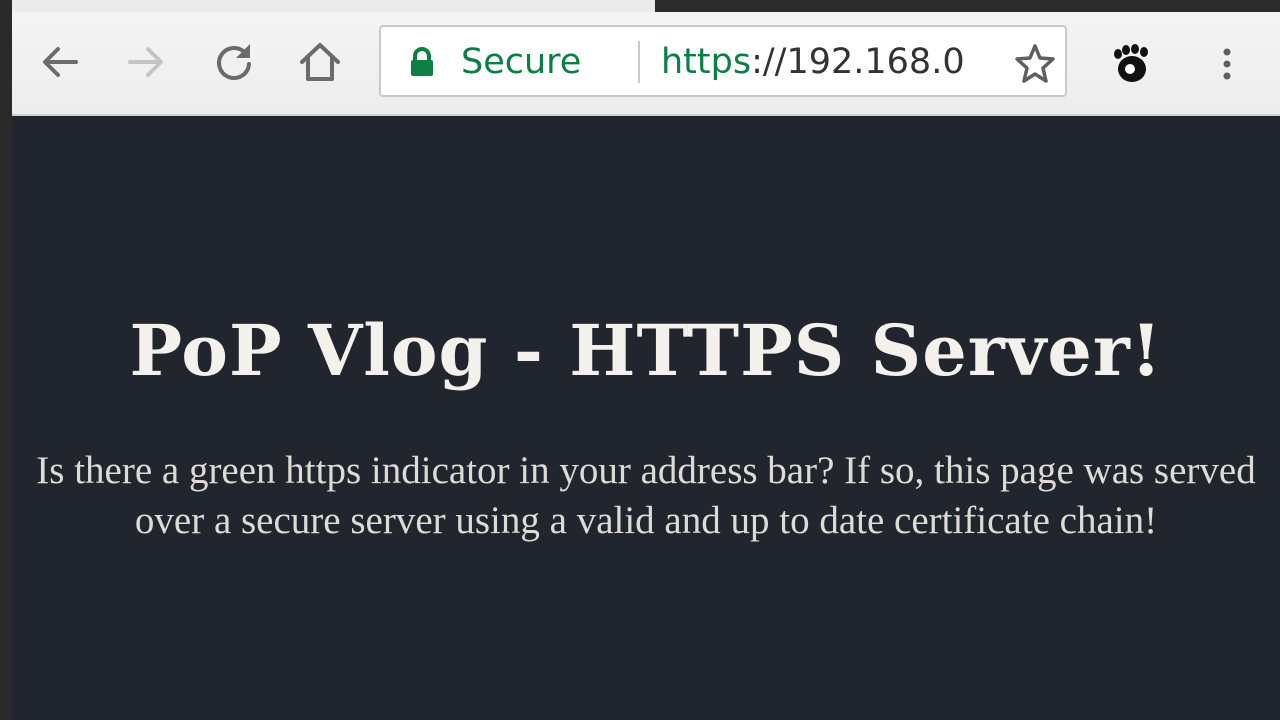 The height and width of the screenshot is (720, 1280). I want to click on gnome-foot-icon, so click(1130, 64).